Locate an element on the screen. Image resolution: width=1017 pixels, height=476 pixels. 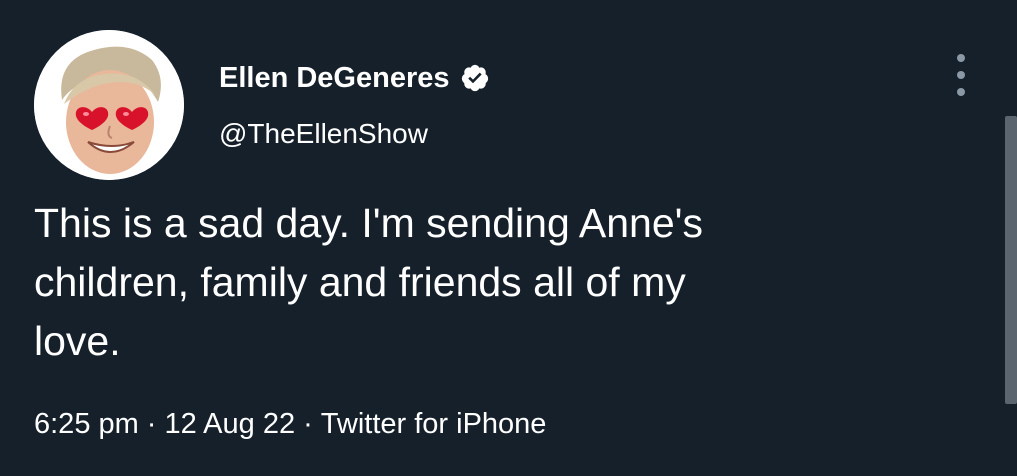
tweet-metadata: 6:25 pm · 12 Aug 22 · Twitter for iPhone is located at coordinates (290, 424).